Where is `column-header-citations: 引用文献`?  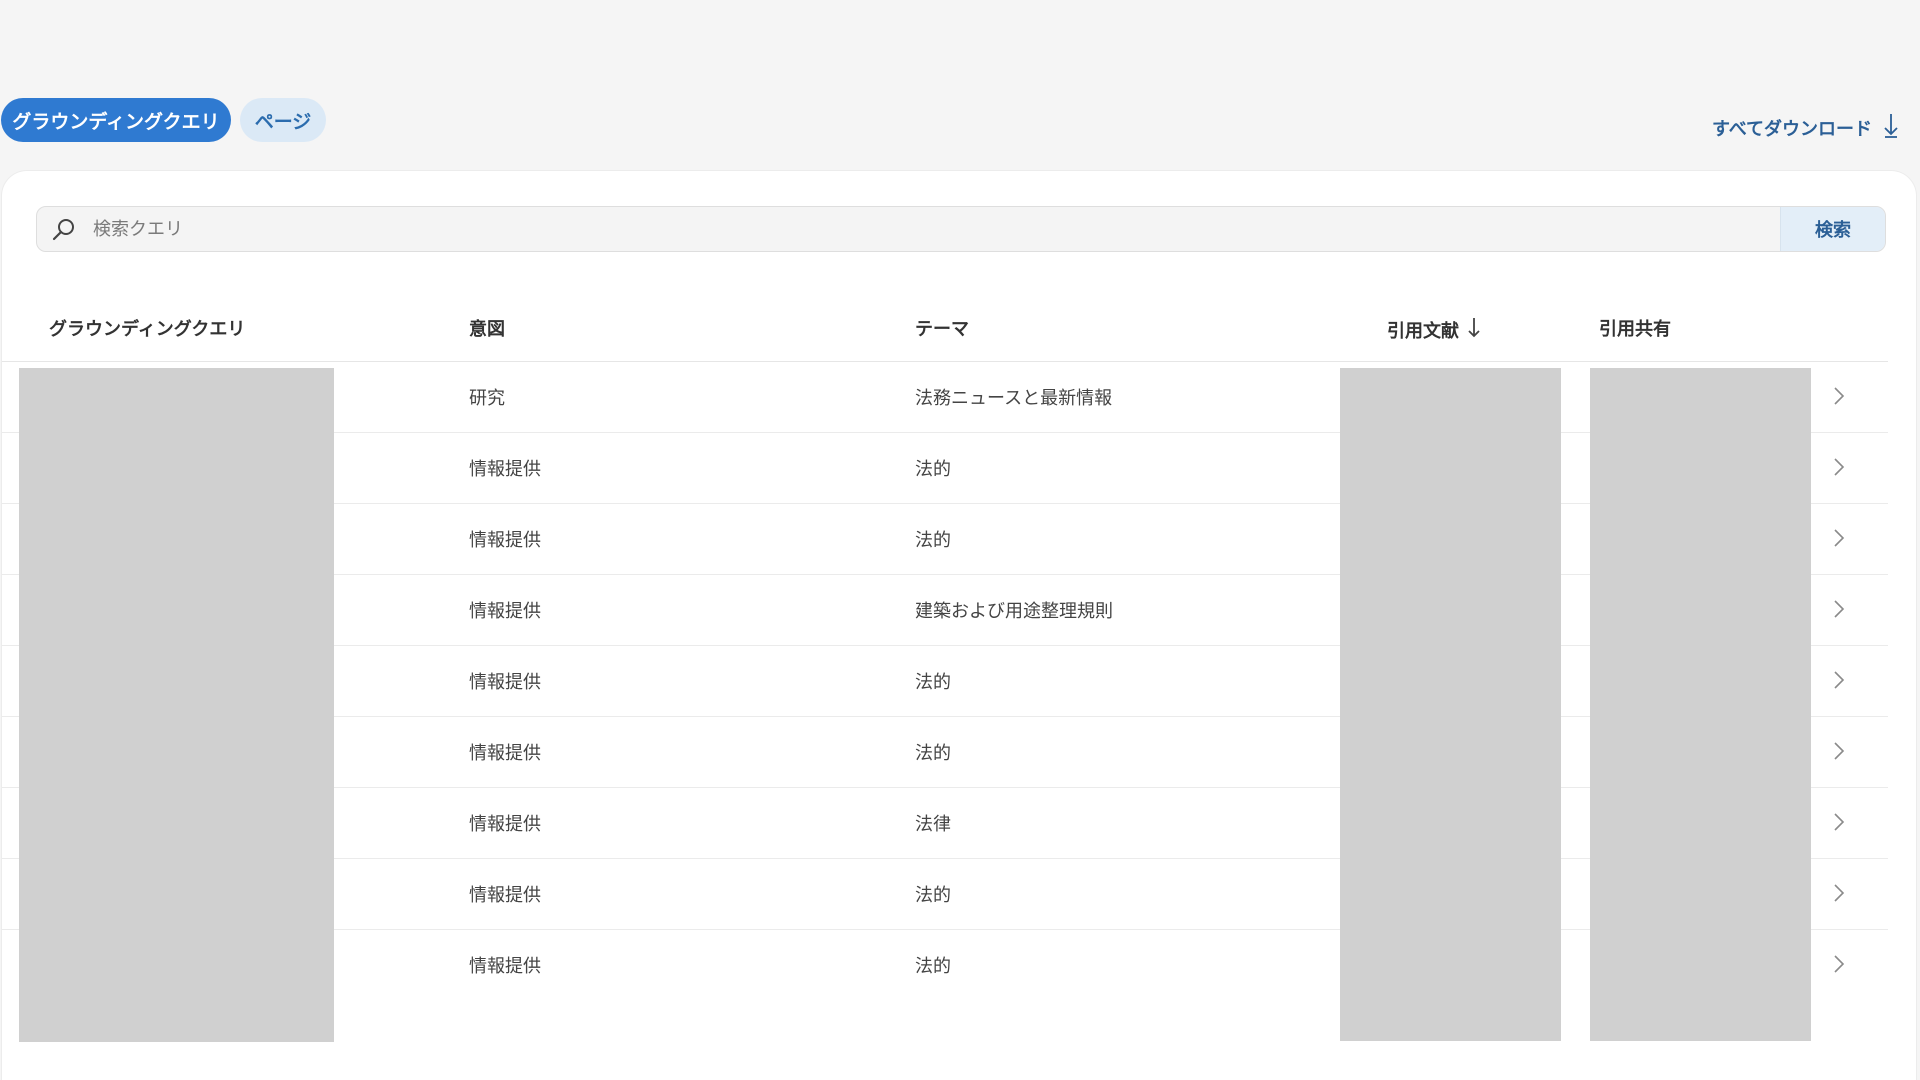
column-header-citations: 引用文献 is located at coordinates (1434, 329).